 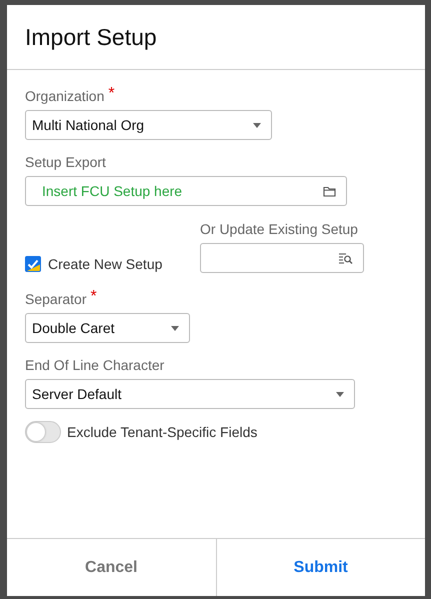 What do you see at coordinates (65, 162) in the screenshot?
I see `field-label: Setup Export` at bounding box center [65, 162].